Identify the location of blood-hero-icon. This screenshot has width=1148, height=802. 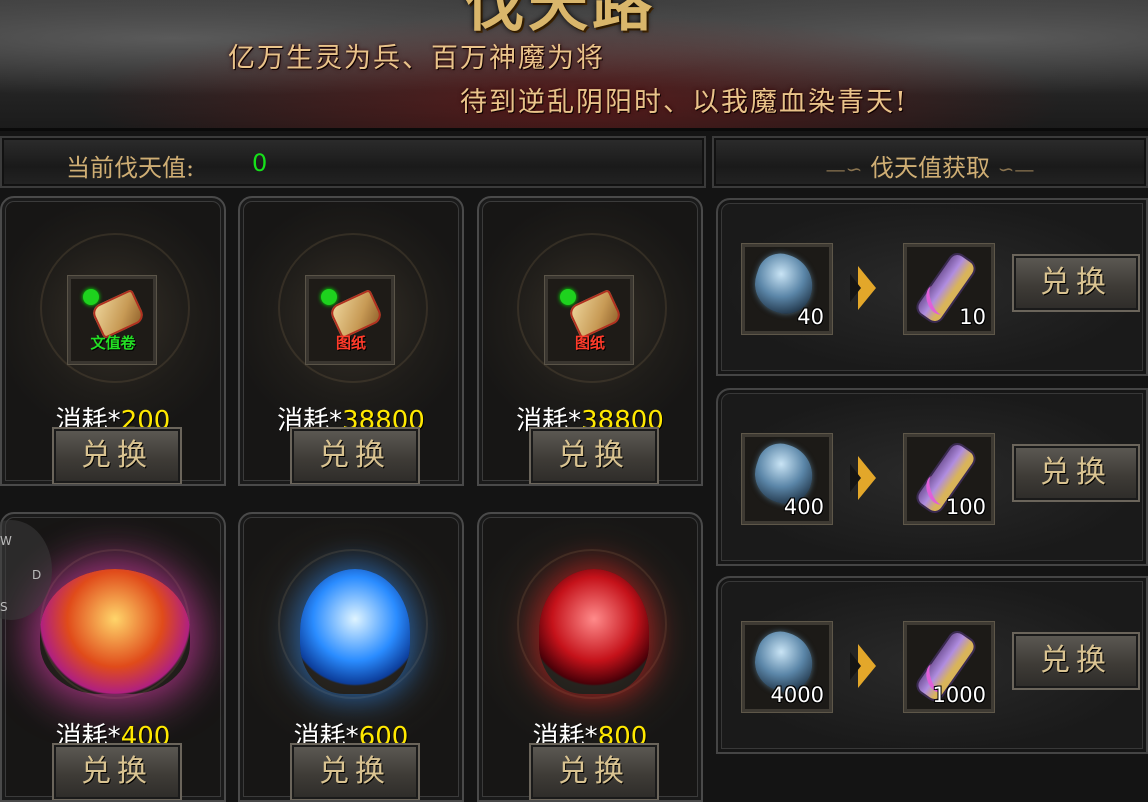
(594, 631).